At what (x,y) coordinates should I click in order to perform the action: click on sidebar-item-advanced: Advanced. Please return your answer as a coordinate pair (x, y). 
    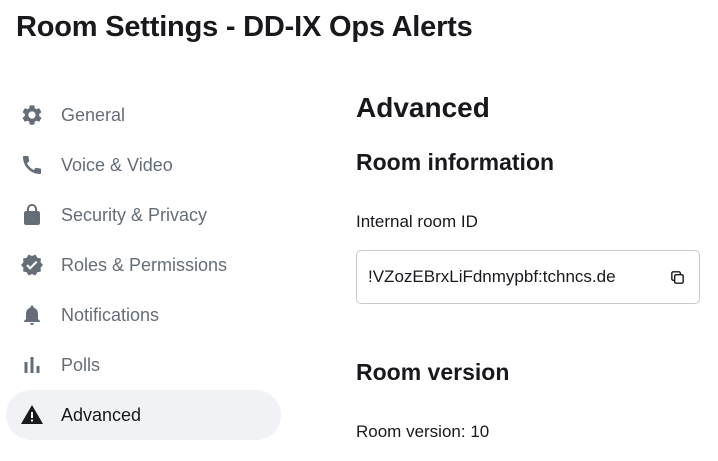
    Looking at the image, I should click on (143, 415).